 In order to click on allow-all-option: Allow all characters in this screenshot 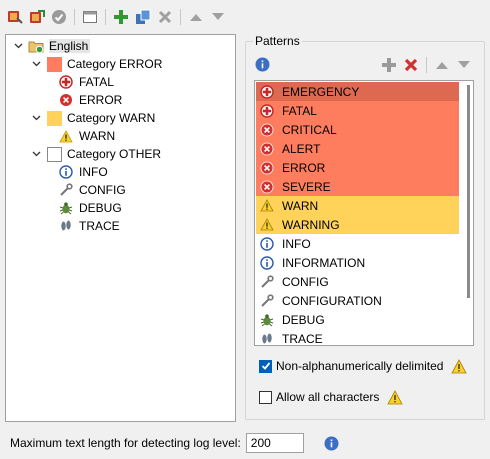, I will do `click(331, 397)`.